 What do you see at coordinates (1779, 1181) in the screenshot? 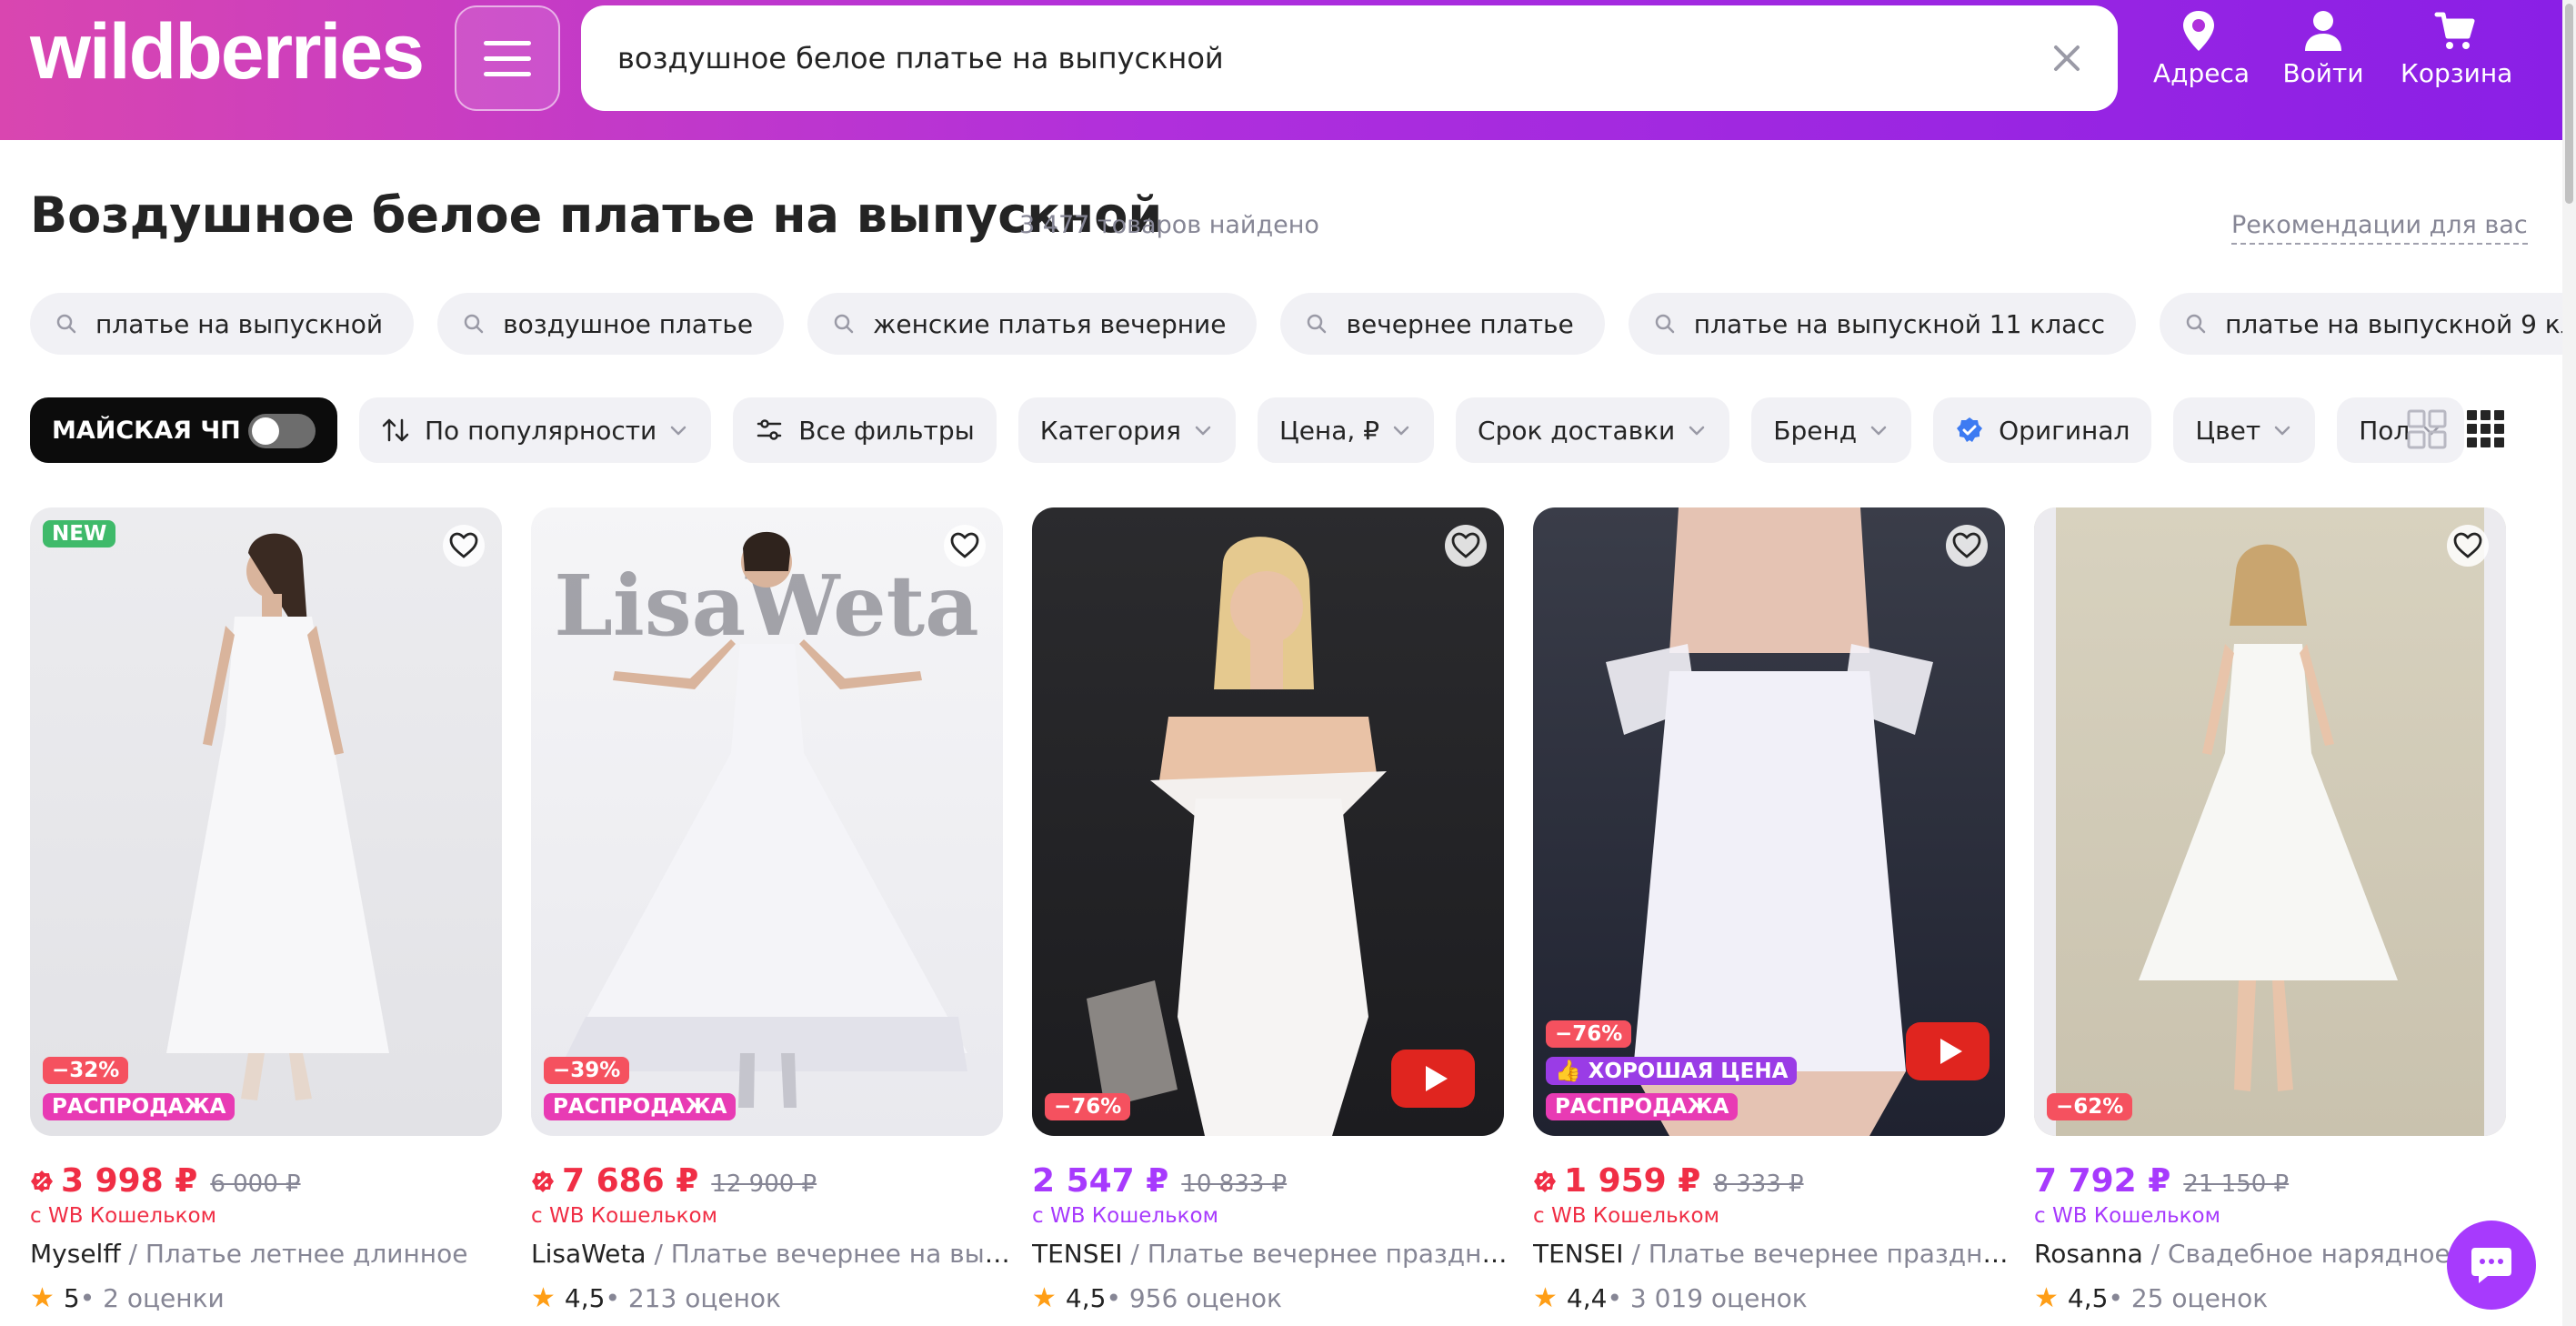
I see `price-row: 1 959 ₽ 8 333 ₽` at bounding box center [1779, 1181].